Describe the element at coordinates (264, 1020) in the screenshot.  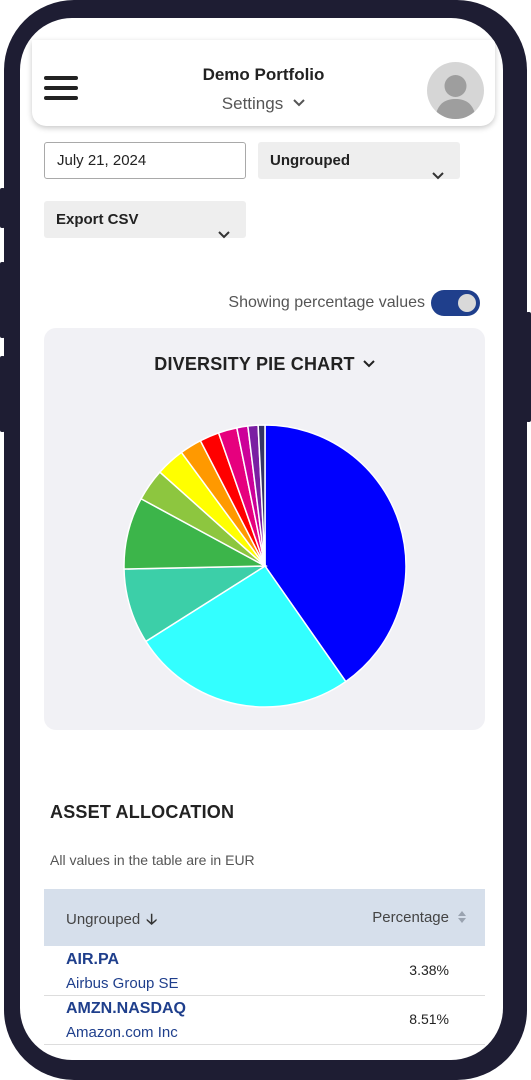
I see `table-row: AMZN.NASDAQ Amazon.com Inc 8.51%` at that location.